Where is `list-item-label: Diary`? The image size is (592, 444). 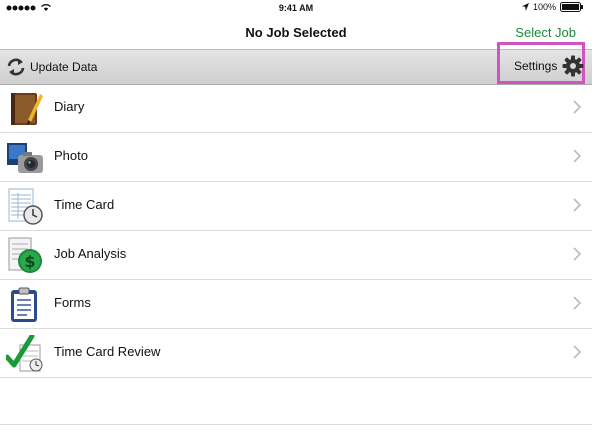
list-item-label: Diary is located at coordinates (69, 106).